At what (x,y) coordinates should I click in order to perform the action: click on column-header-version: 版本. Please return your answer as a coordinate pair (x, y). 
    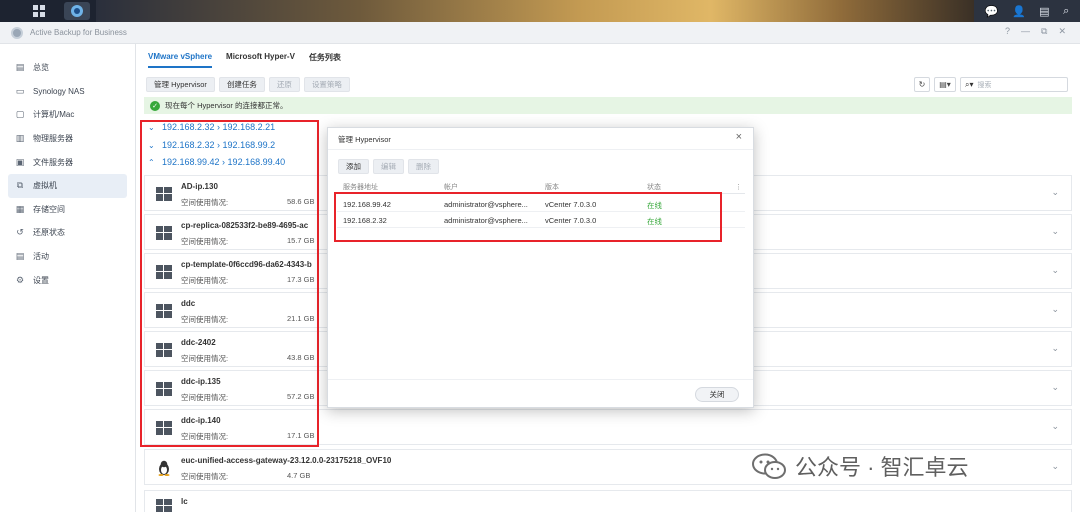
    Looking at the image, I should click on (552, 187).